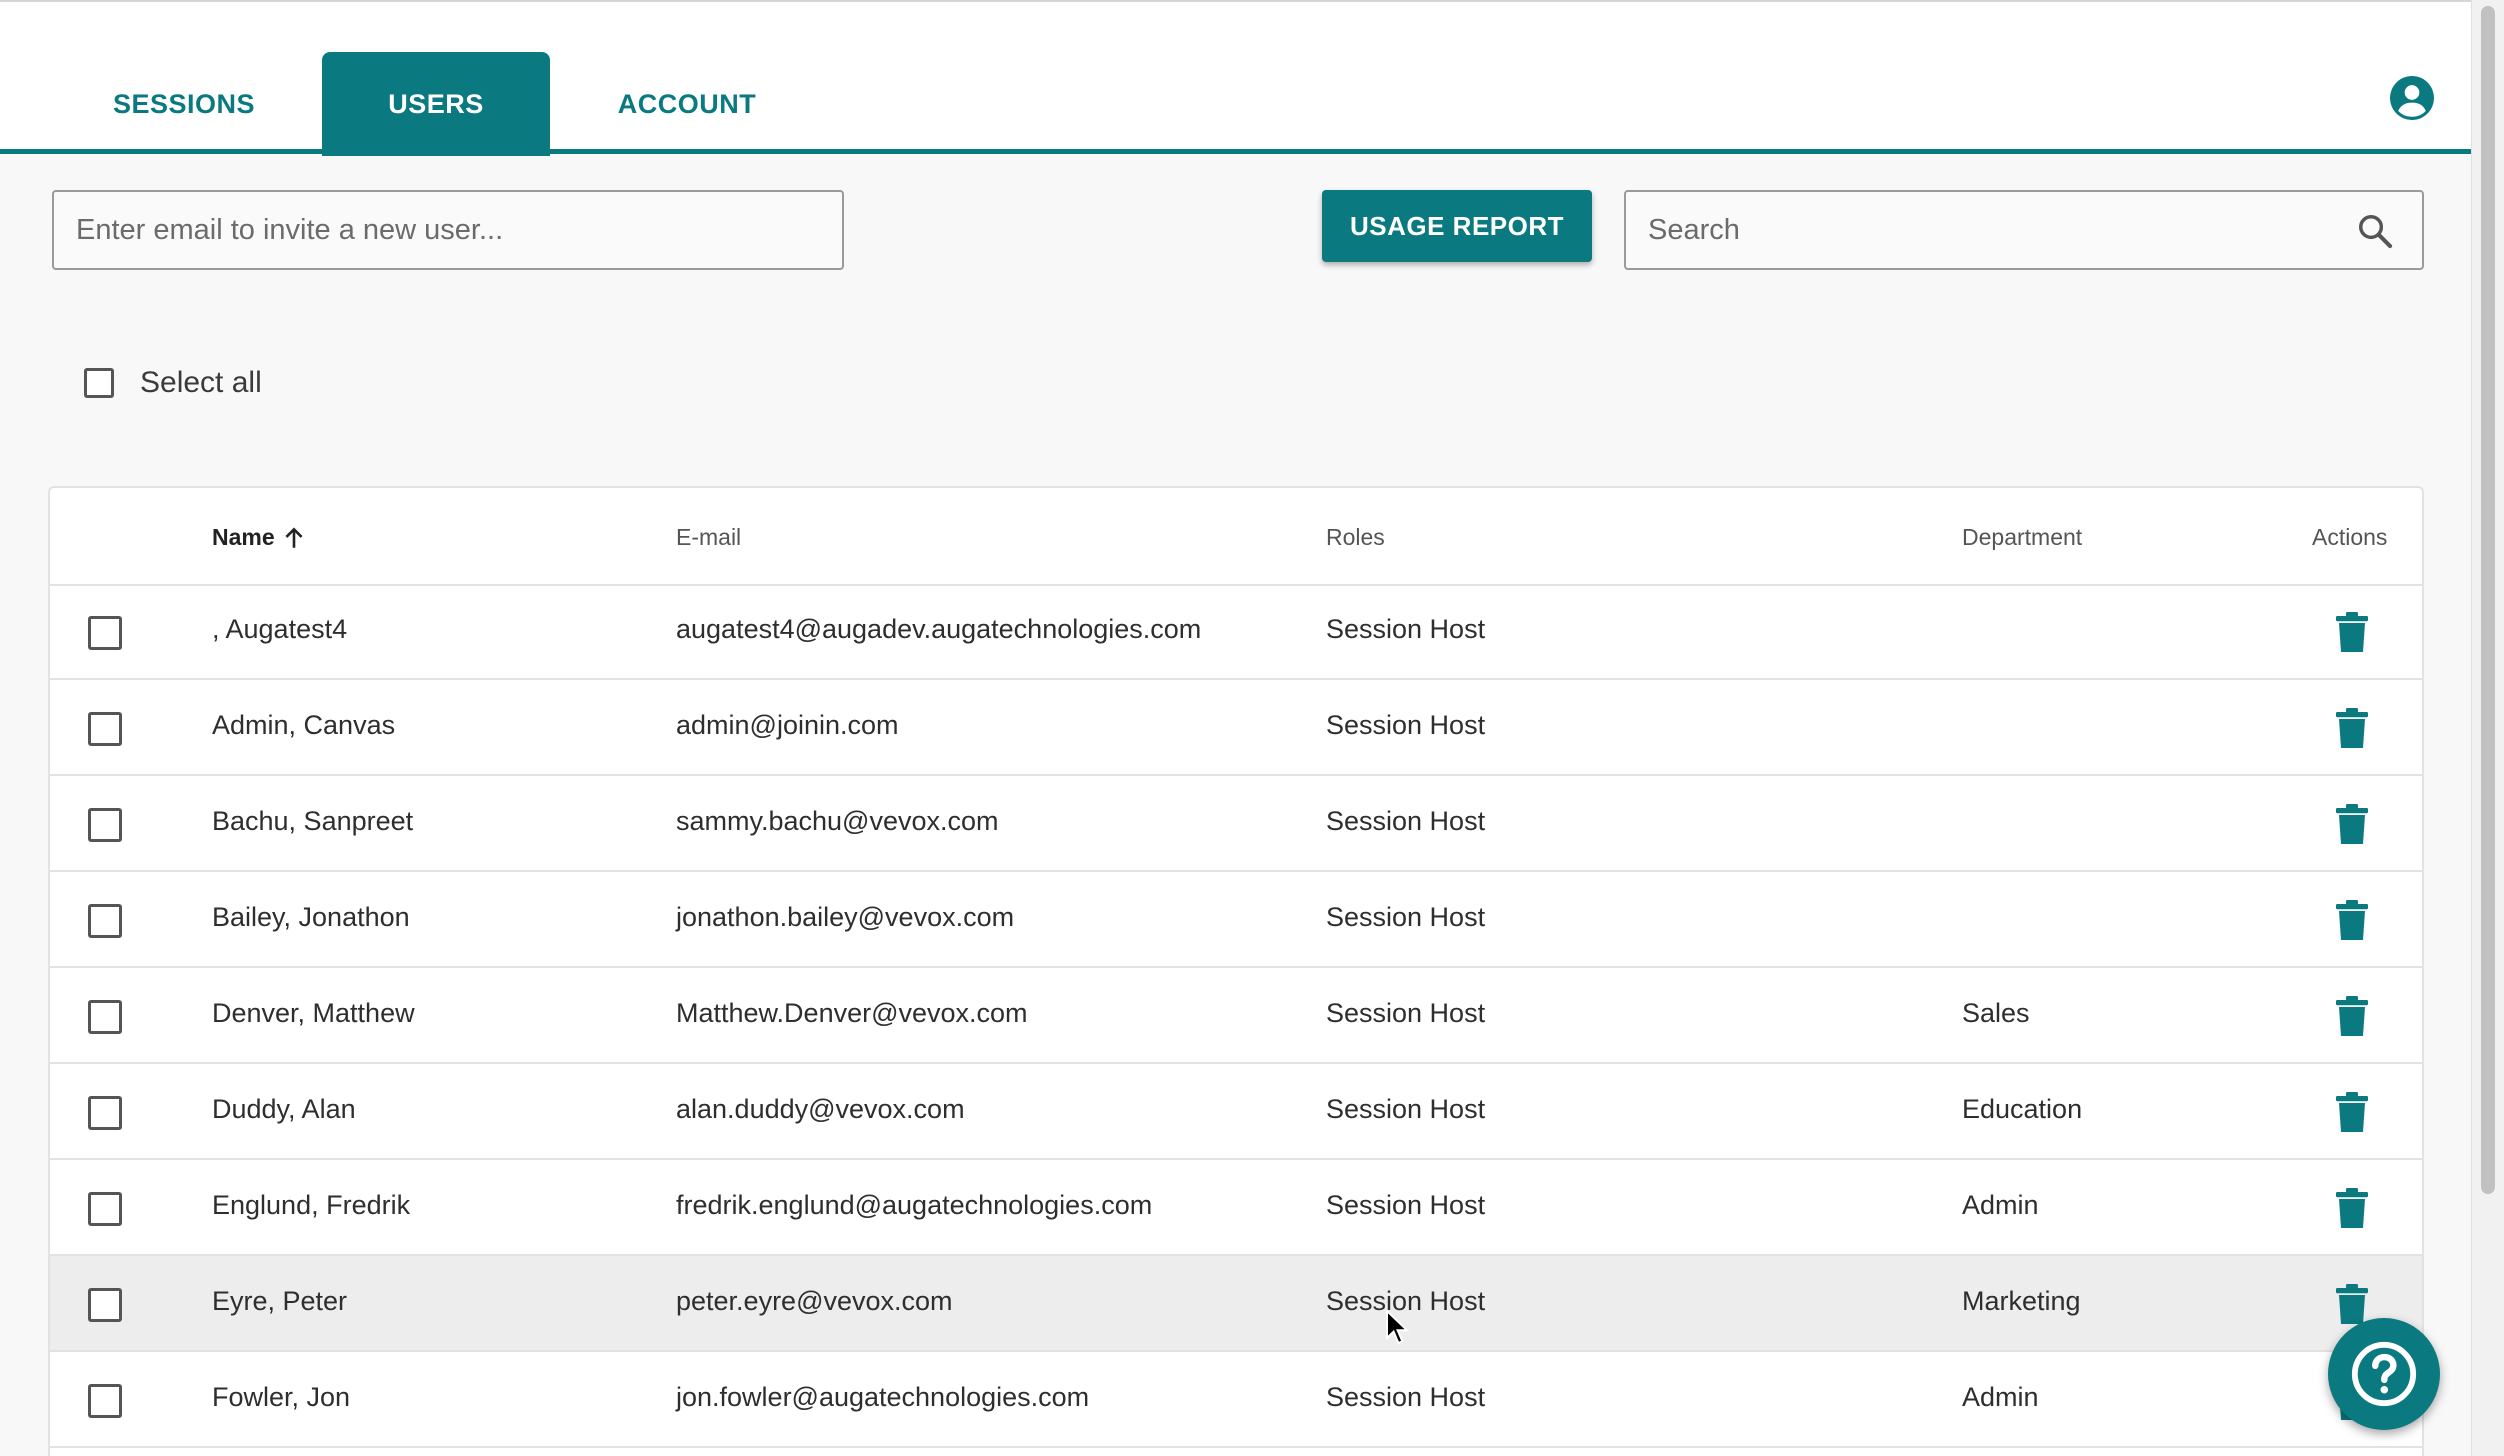 The image size is (2504, 1456). Describe the element at coordinates (2021, 1301) in the screenshot. I see `cell-department: Marketing` at that location.